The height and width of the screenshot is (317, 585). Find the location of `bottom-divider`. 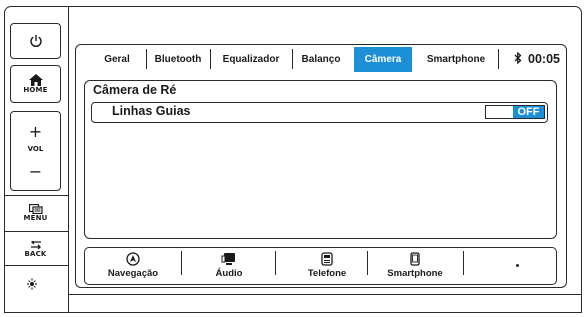

bottom-divider is located at coordinates (324, 294).